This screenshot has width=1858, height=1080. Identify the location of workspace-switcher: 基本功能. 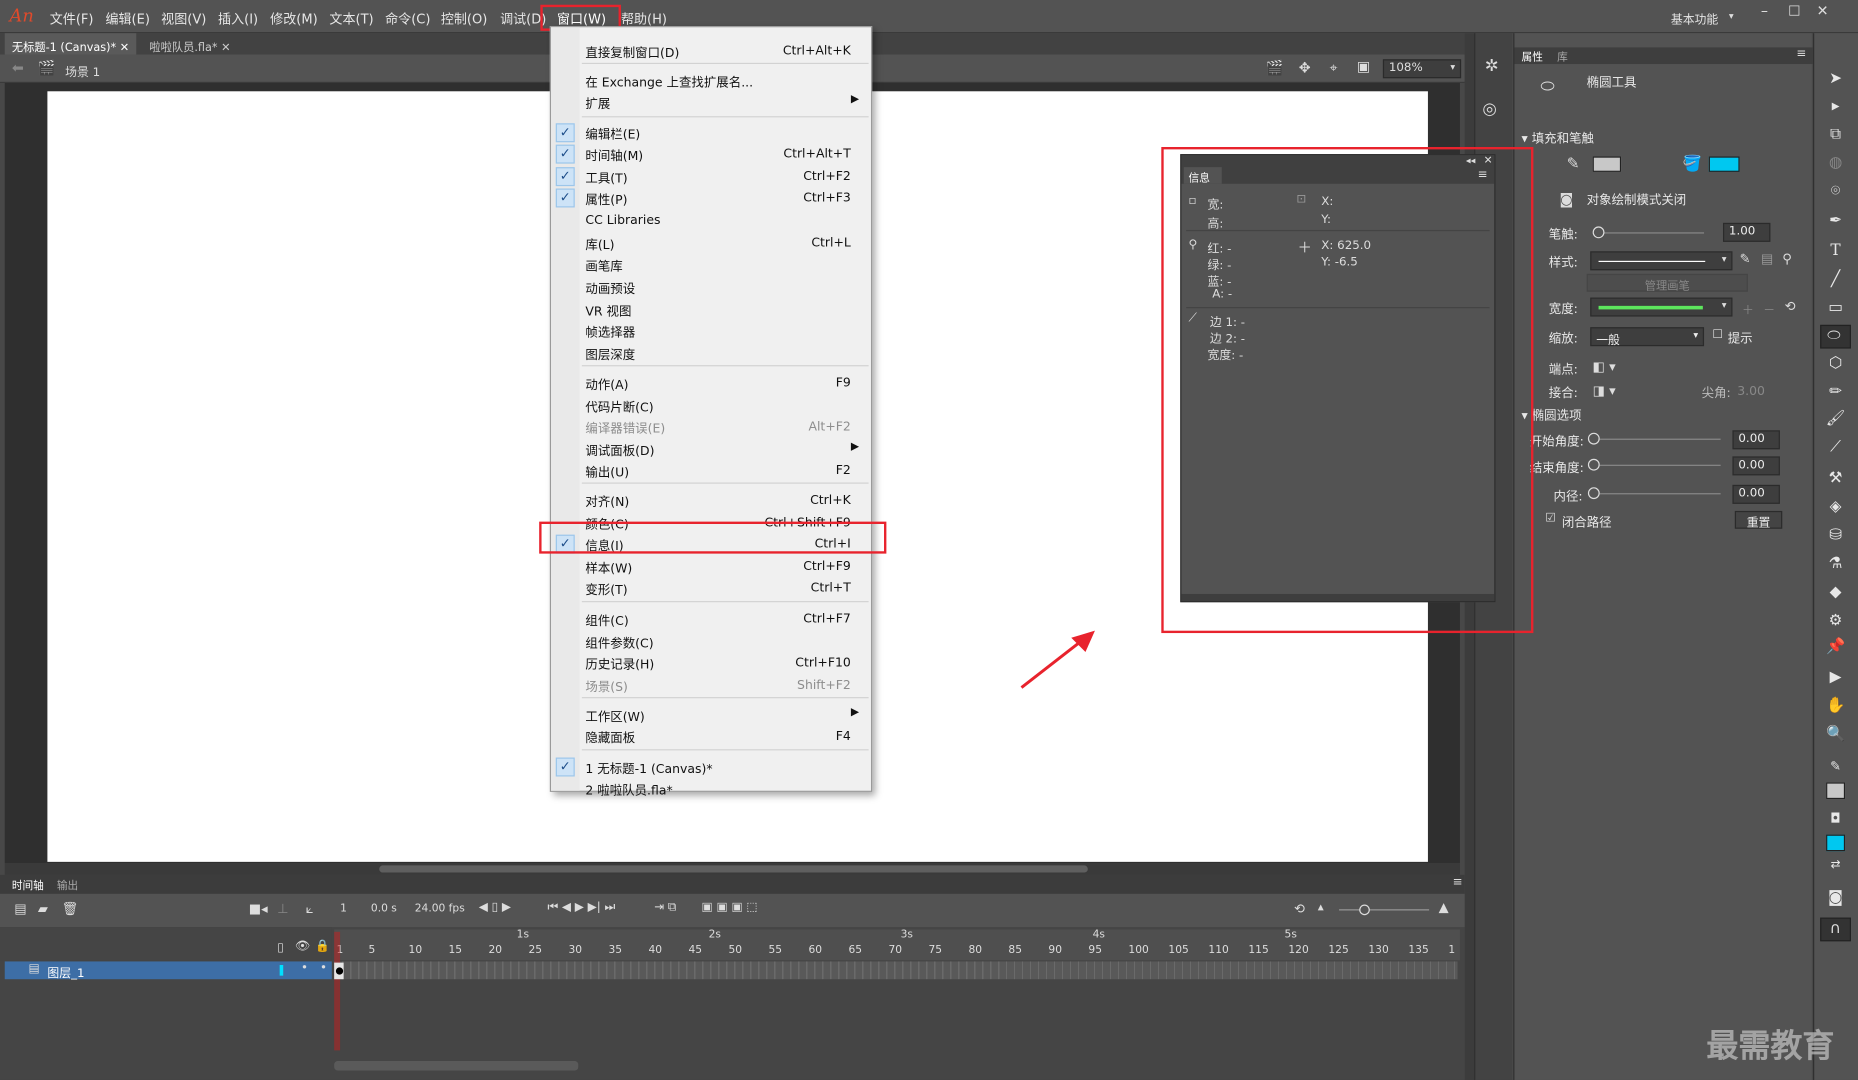
(1694, 18).